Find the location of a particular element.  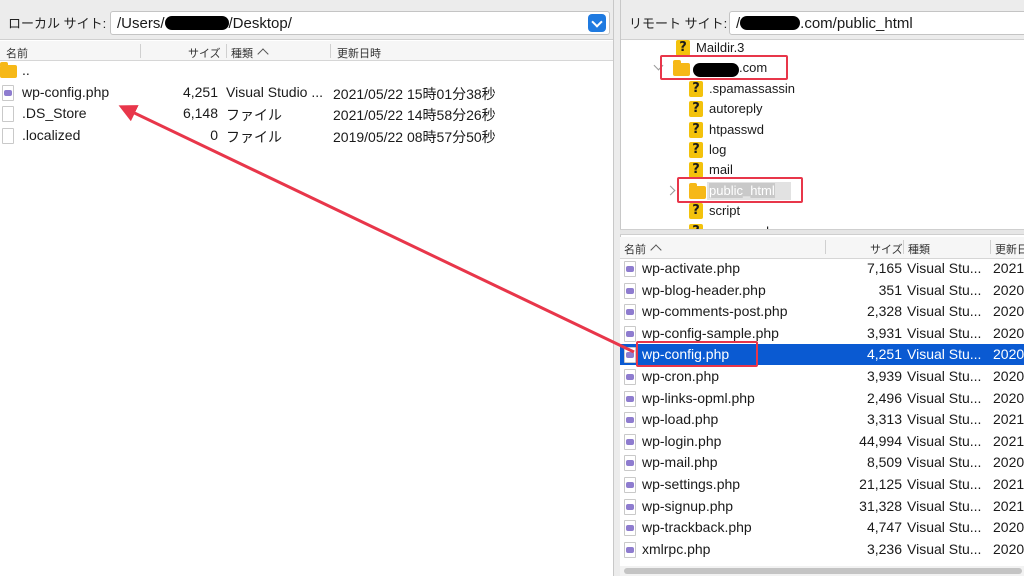

local-path-dropdown-button is located at coordinates (597, 23).